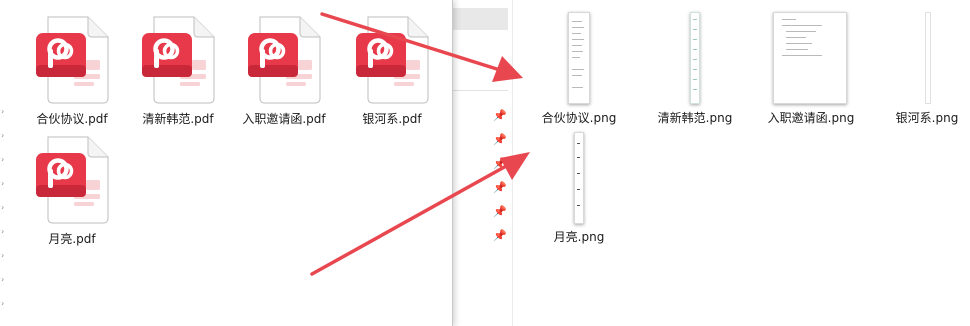 The image size is (970, 326). I want to click on png-file-item: 银河系.png, so click(921, 65).